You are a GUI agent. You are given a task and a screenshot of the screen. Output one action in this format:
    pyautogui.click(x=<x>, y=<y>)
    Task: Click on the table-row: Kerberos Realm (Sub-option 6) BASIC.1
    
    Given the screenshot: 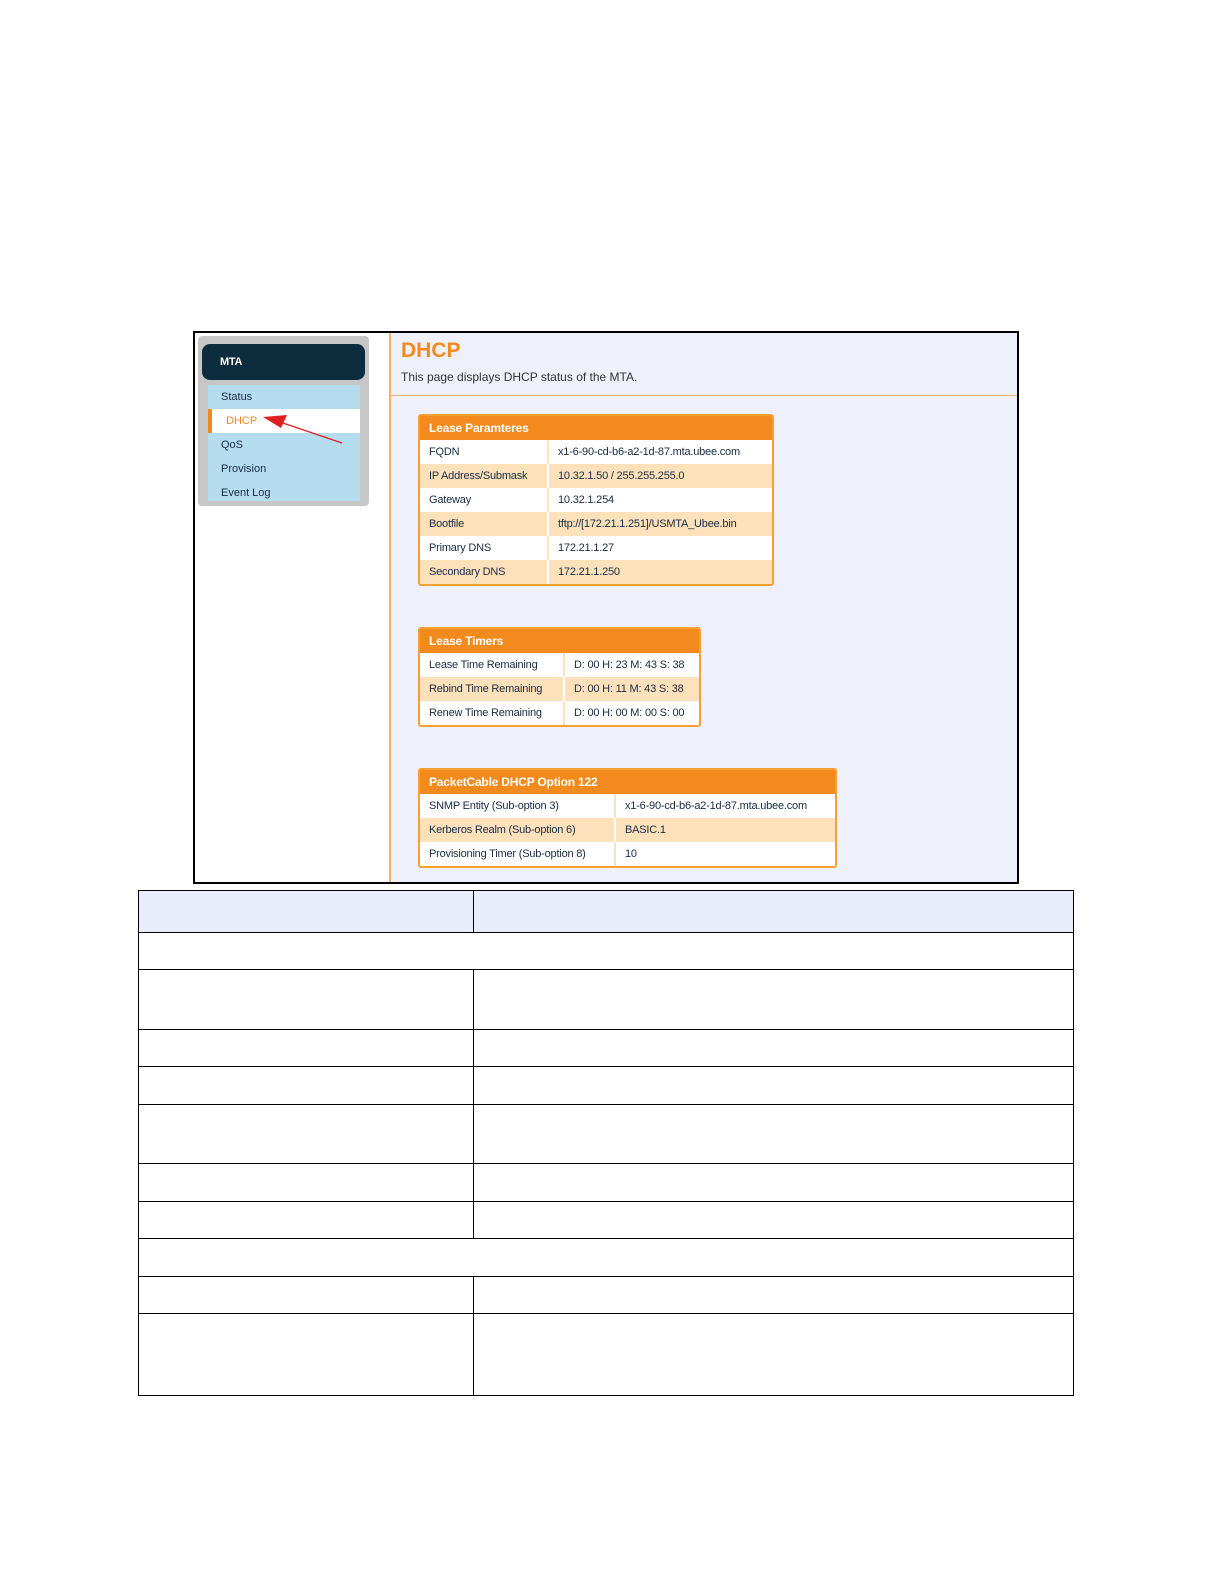 What is the action you would take?
    pyautogui.click(x=627, y=830)
    